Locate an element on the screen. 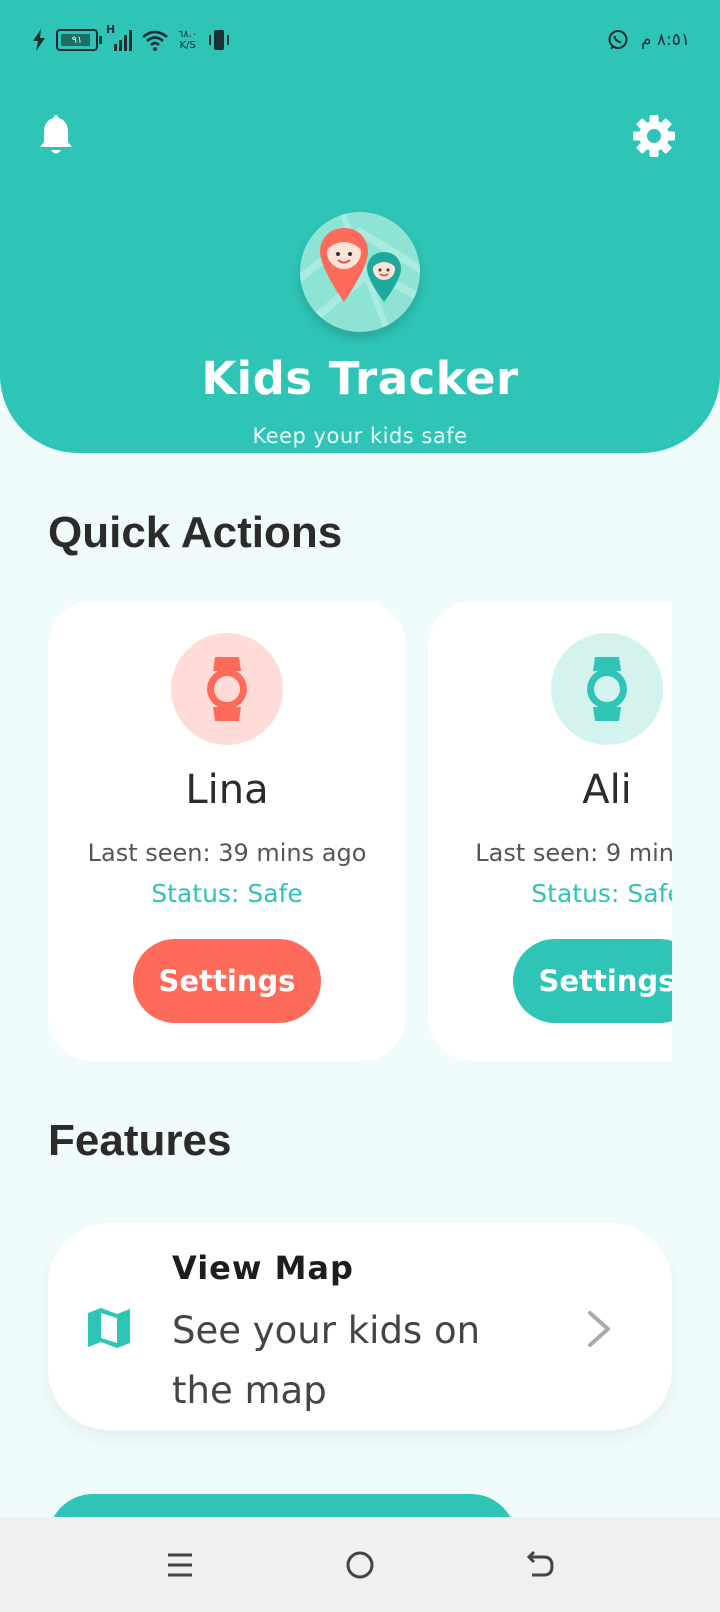  app-subtitle: Keep your kids safe is located at coordinates (360, 436).